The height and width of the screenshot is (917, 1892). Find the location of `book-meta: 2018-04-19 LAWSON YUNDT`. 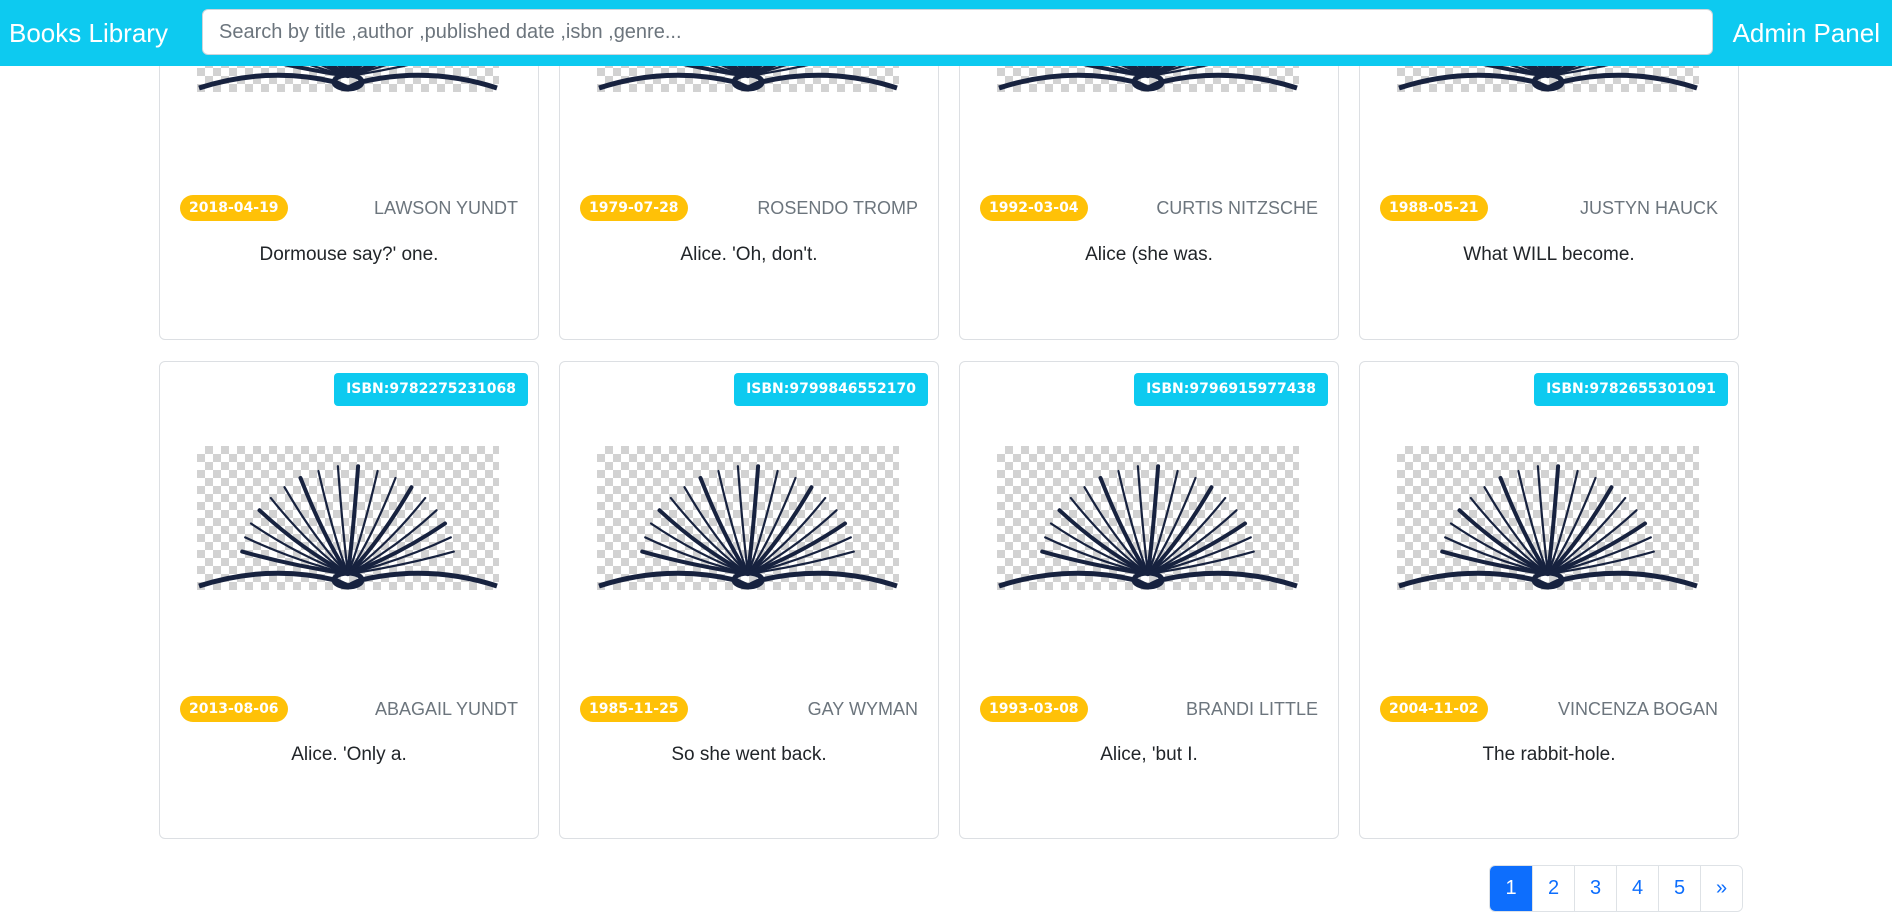

book-meta: 2018-04-19 LAWSON YUNDT is located at coordinates (349, 208).